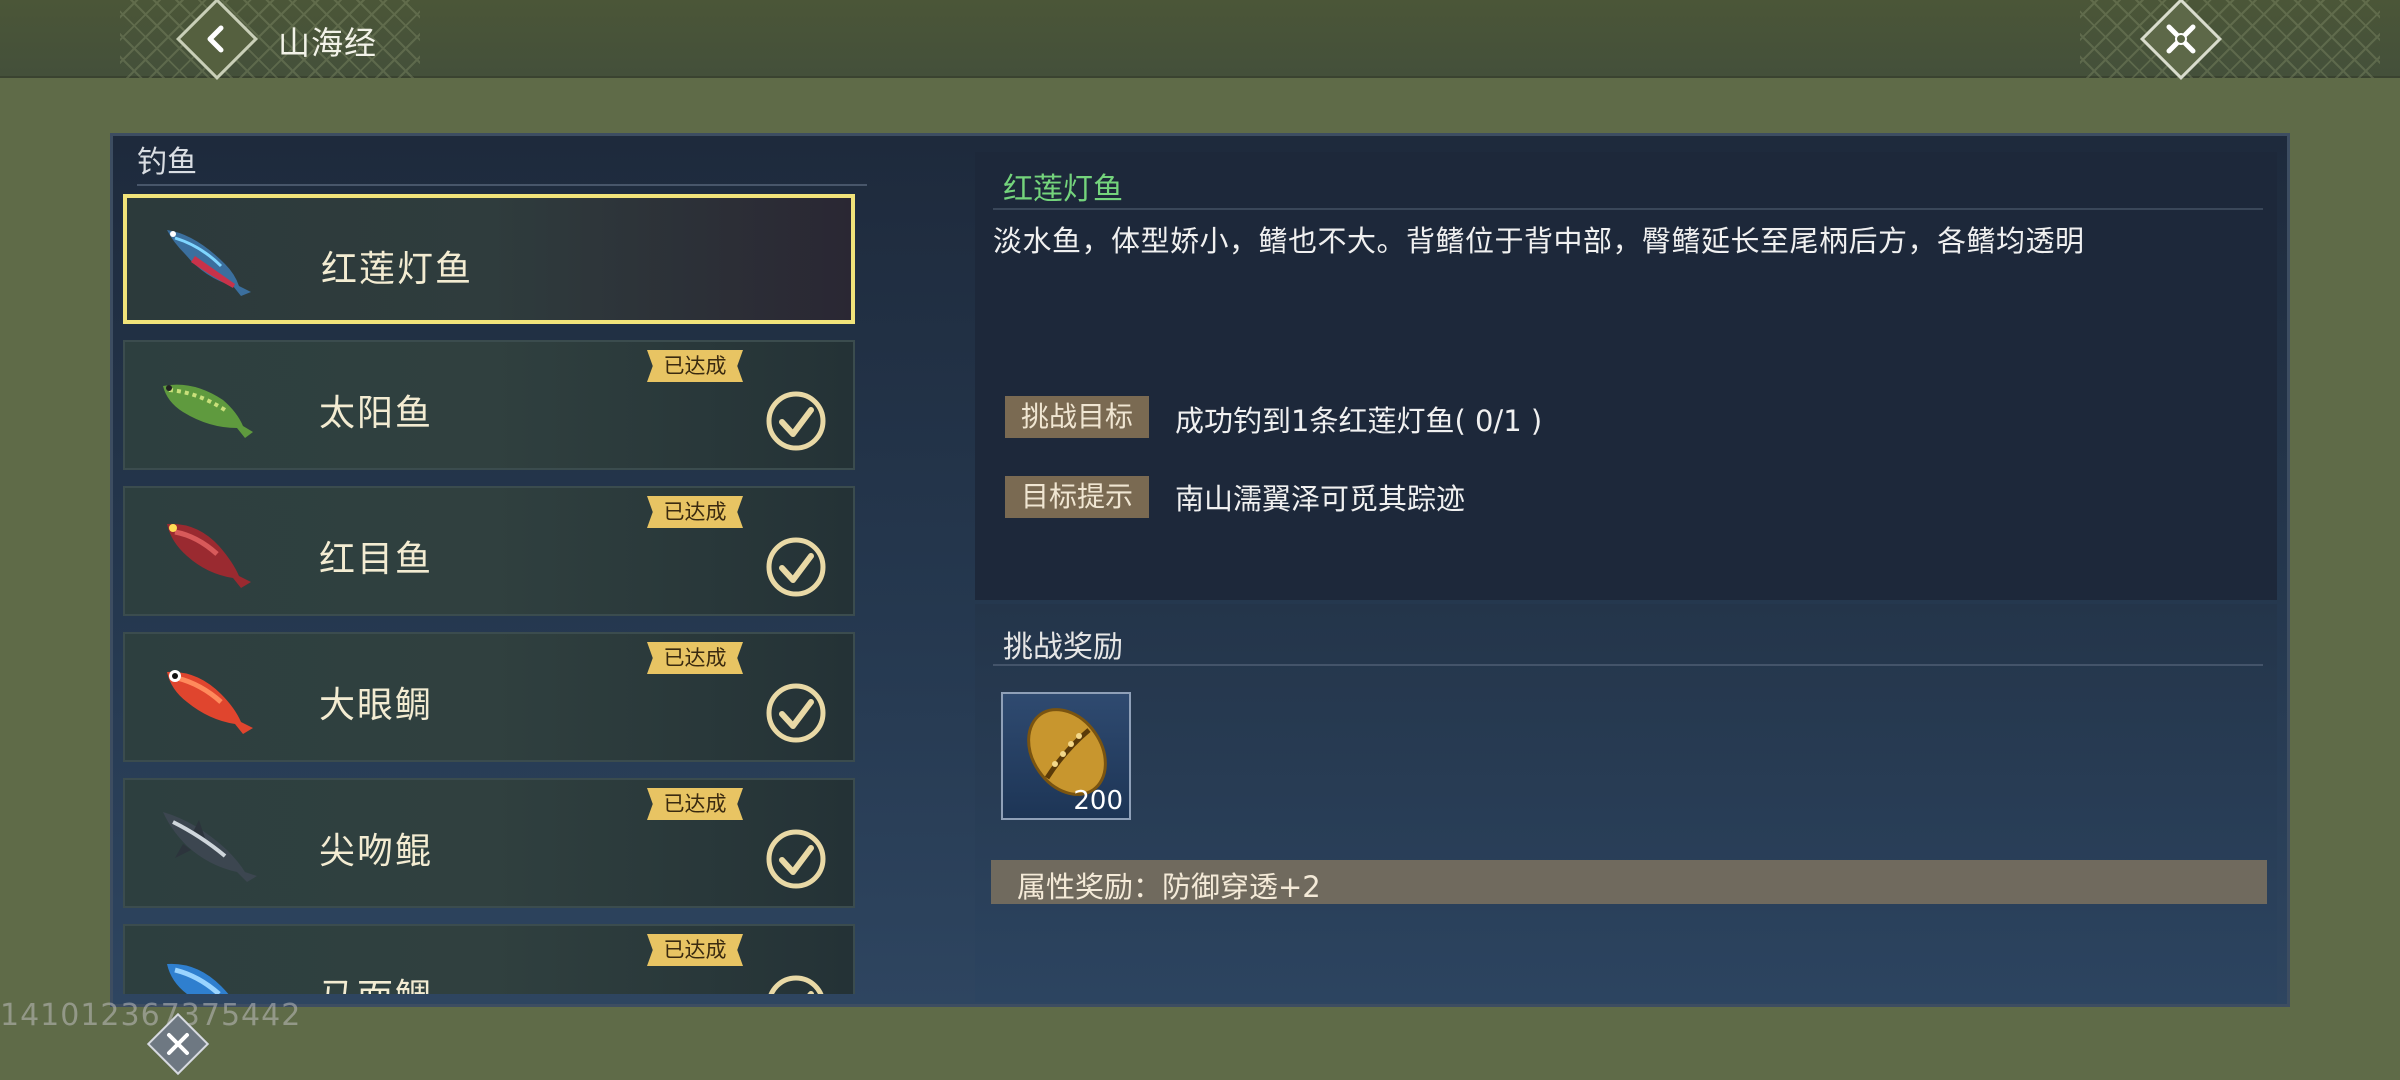 The image size is (2400, 1080). I want to click on bigeye-fish-icon, so click(210, 702).